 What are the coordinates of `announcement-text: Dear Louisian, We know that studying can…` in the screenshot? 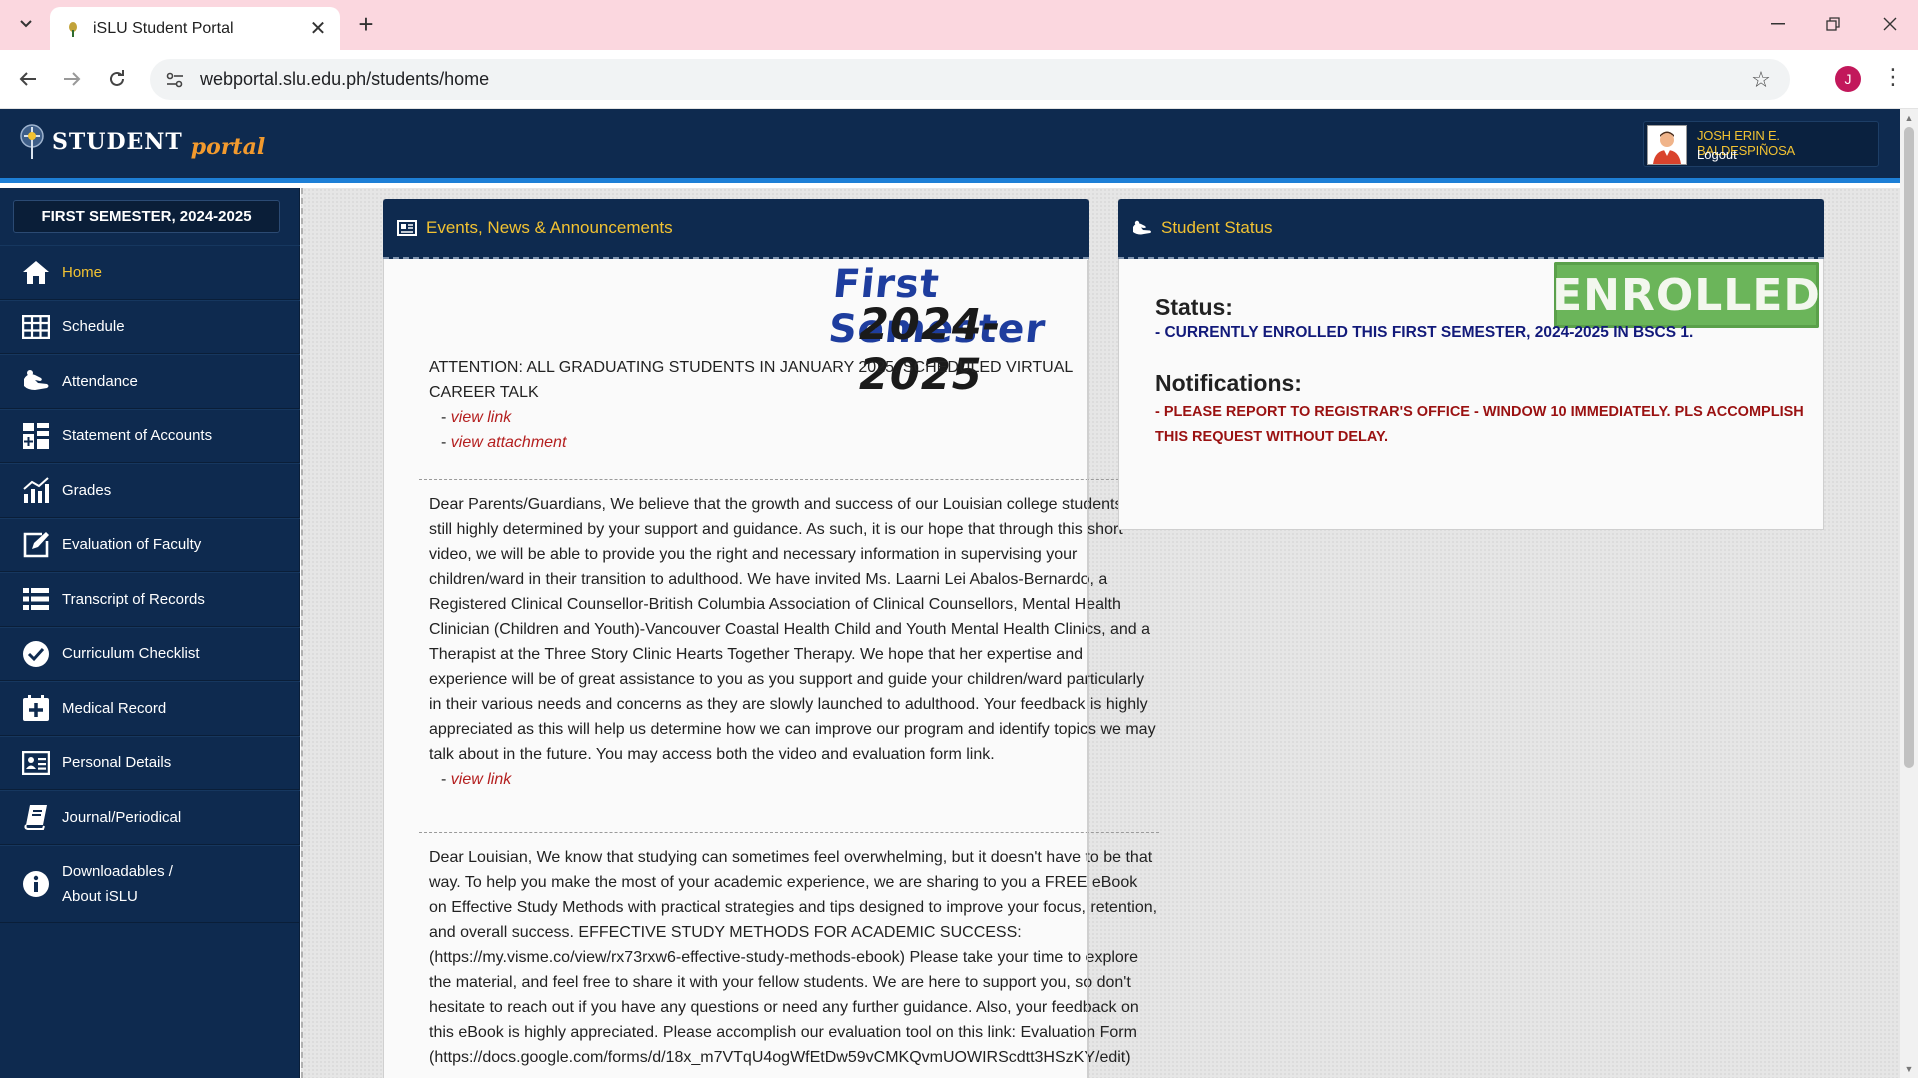 It's located at (793, 957).